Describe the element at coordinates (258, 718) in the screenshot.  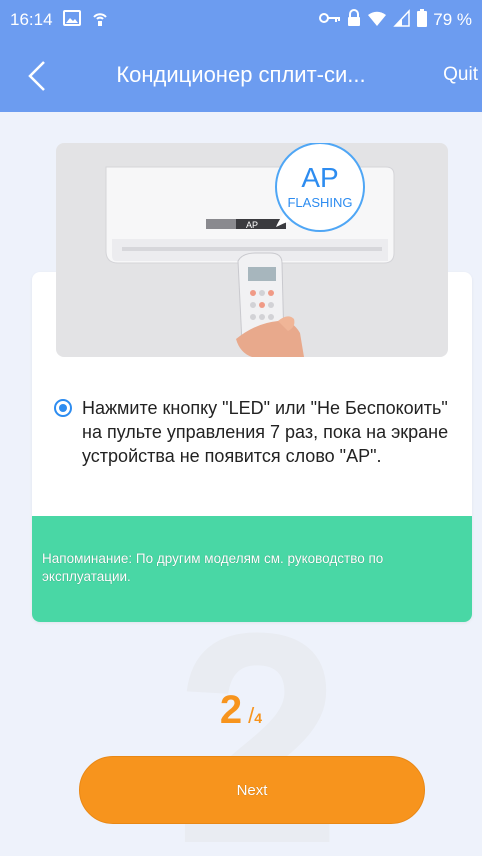
I see `step-total: 4` at that location.